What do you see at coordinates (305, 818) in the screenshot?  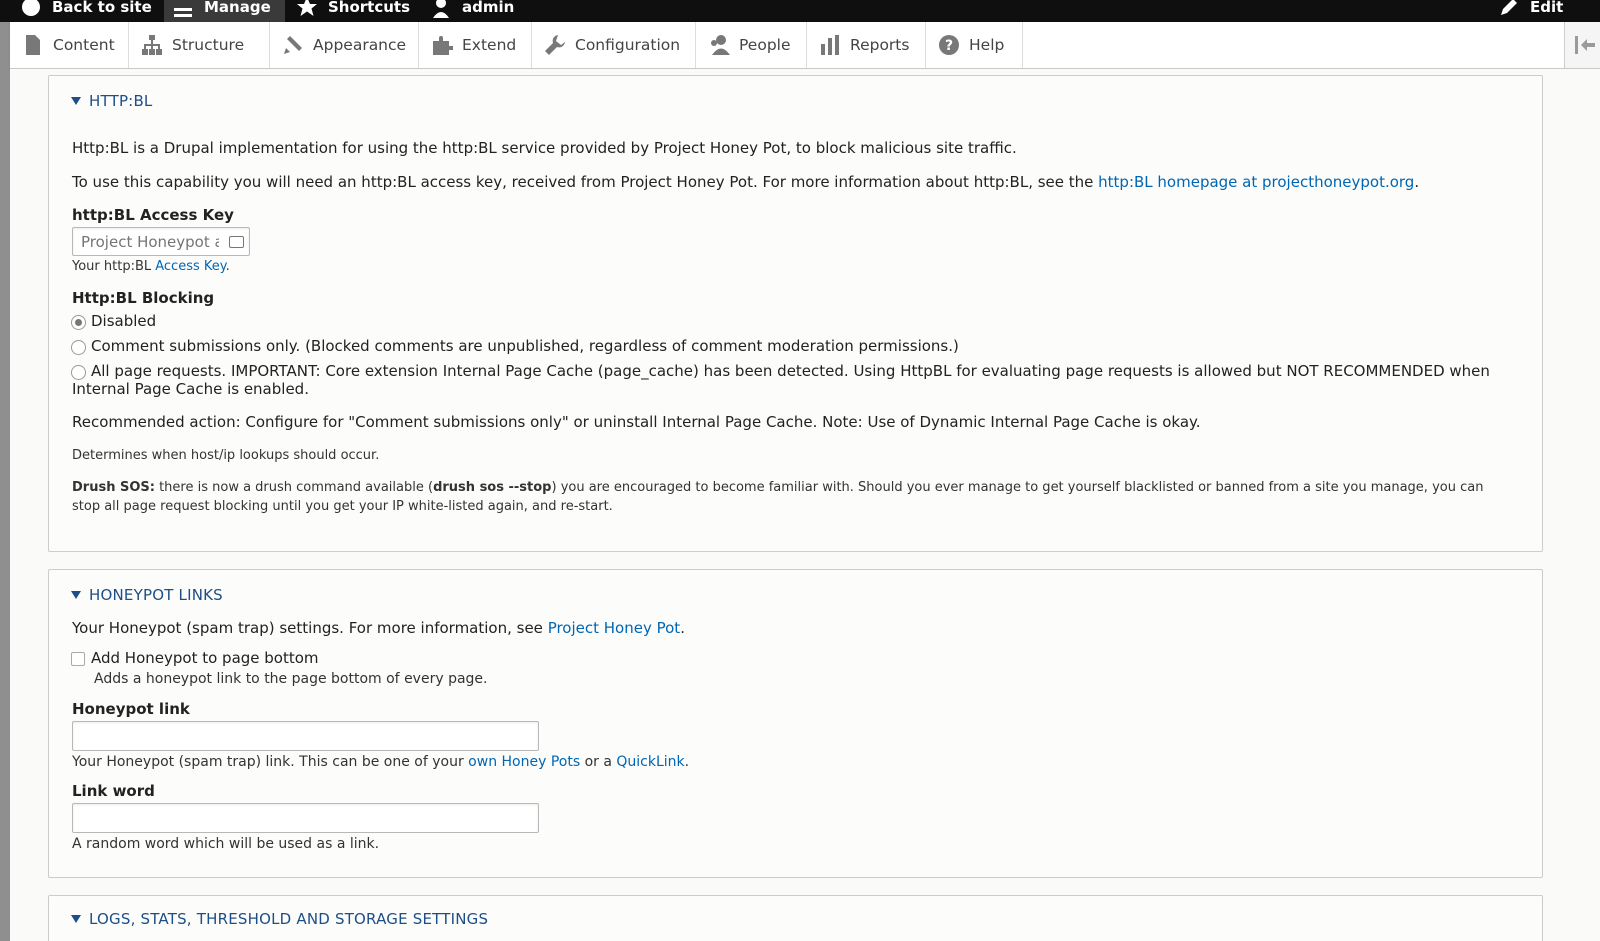 I see `link-word-input` at bounding box center [305, 818].